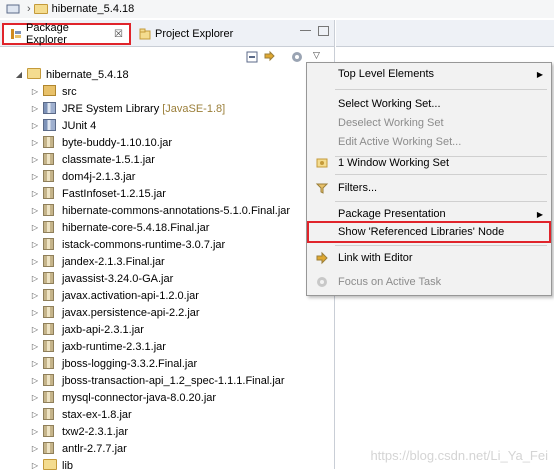  What do you see at coordinates (98, 193) in the screenshot?
I see `tree-item: ▷ FastInfoset-1.2.15.jar` at bounding box center [98, 193].